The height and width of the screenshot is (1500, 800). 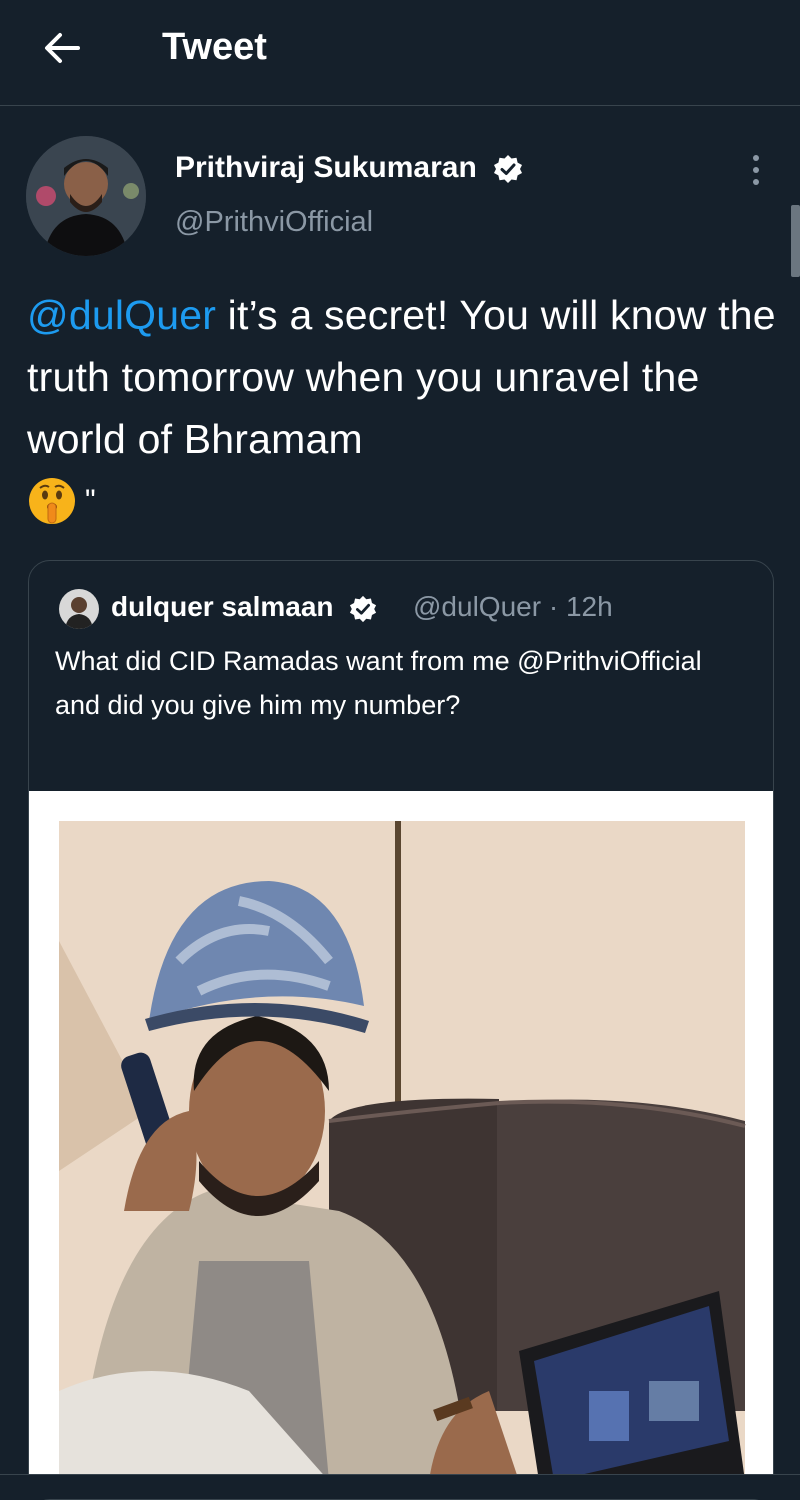 I want to click on scrollbar-thumb, so click(x=795, y=241).